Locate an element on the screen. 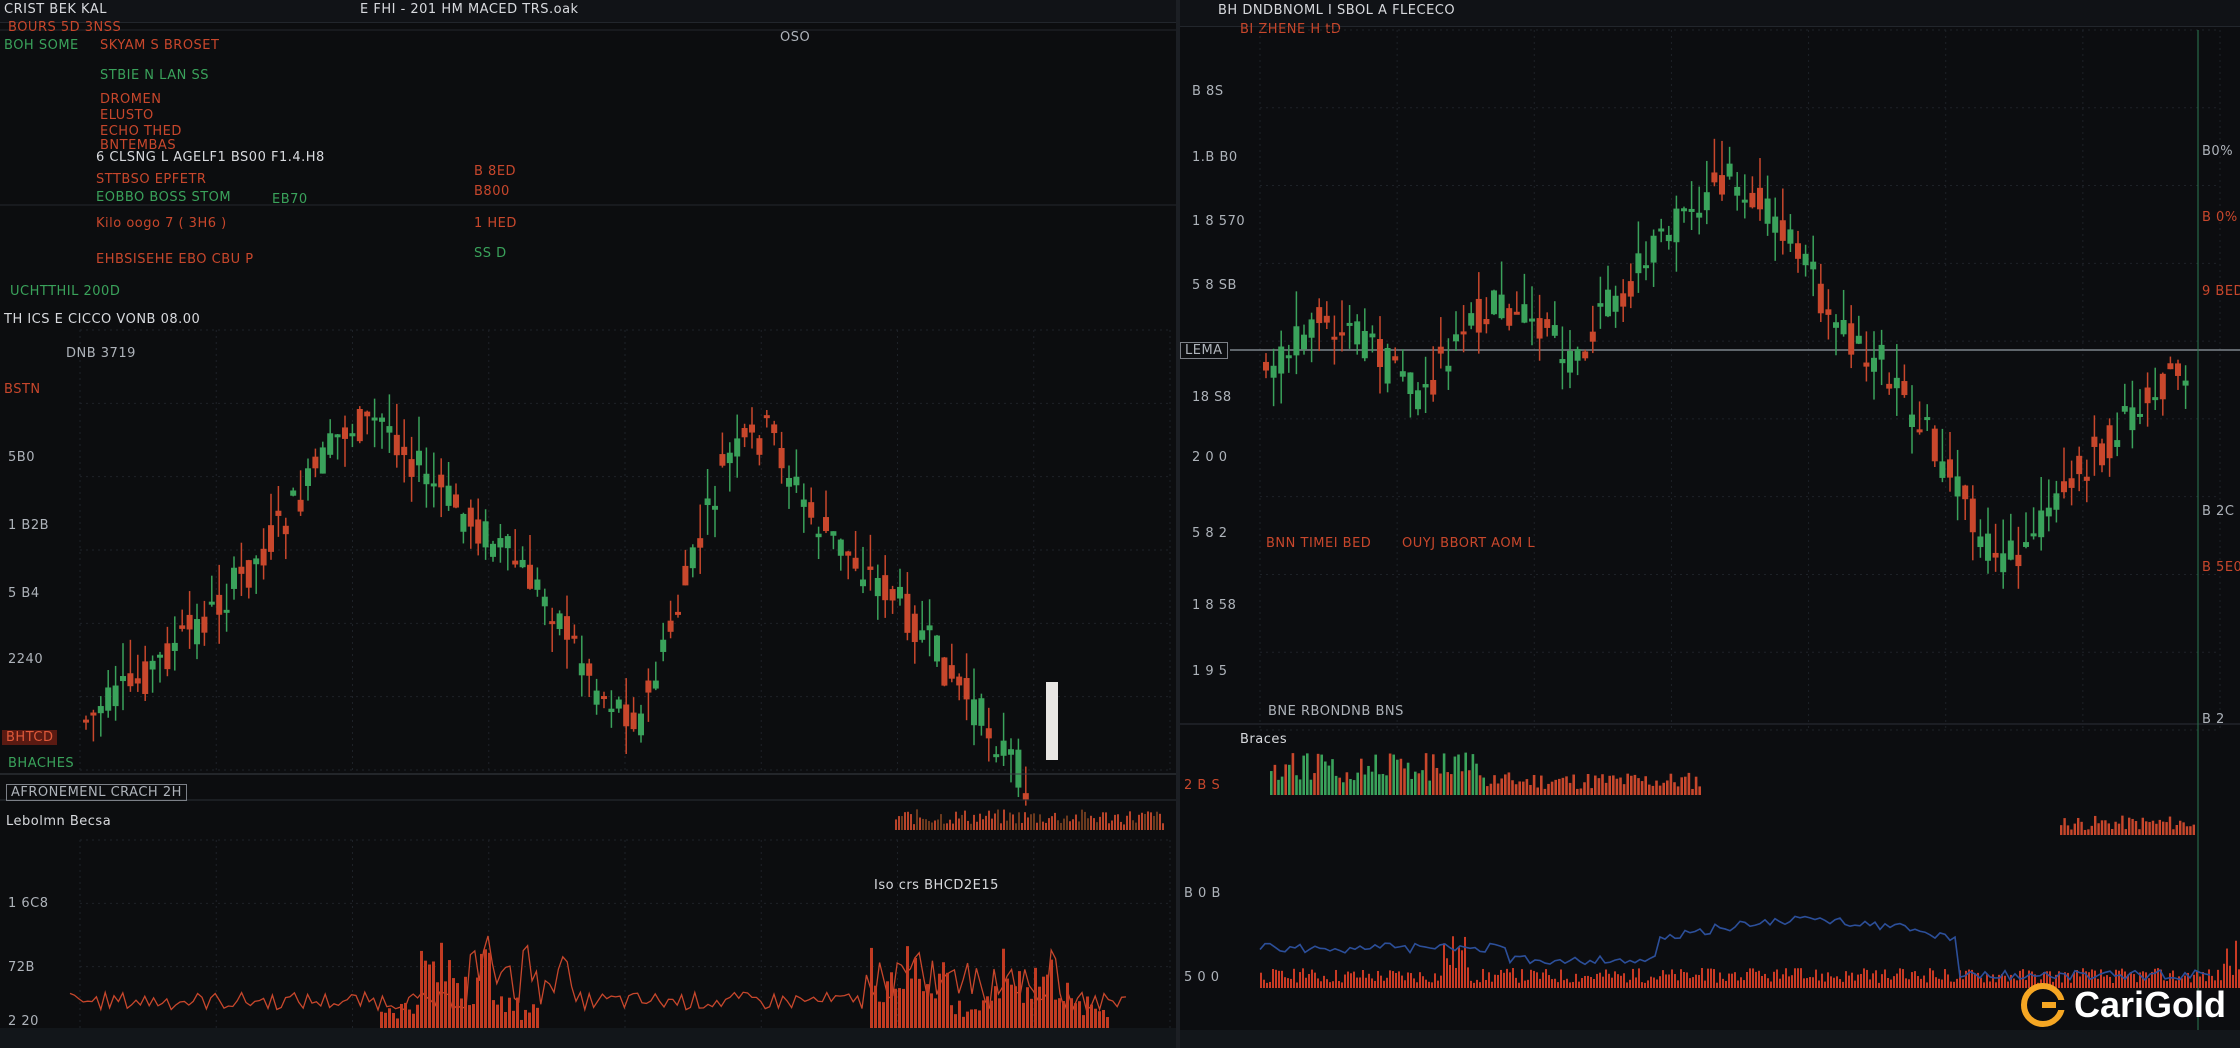  bottom-axis-bar is located at coordinates (588, 1038).